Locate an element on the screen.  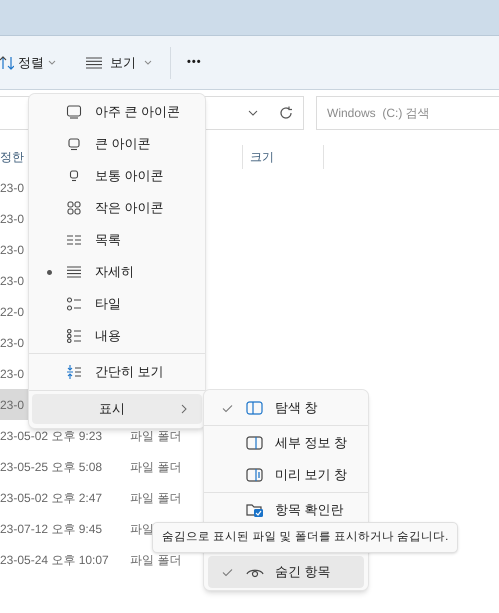
sort-icon is located at coordinates (7, 63).